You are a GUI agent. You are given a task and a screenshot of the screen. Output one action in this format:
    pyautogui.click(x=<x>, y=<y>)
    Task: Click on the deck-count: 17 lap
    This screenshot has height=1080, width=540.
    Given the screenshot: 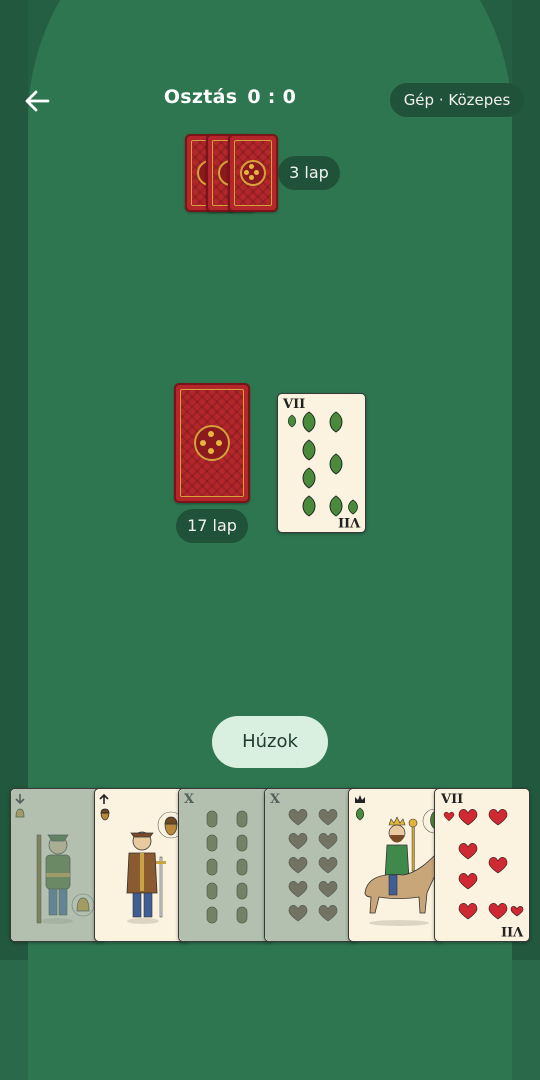 What is the action you would take?
    pyautogui.click(x=212, y=526)
    